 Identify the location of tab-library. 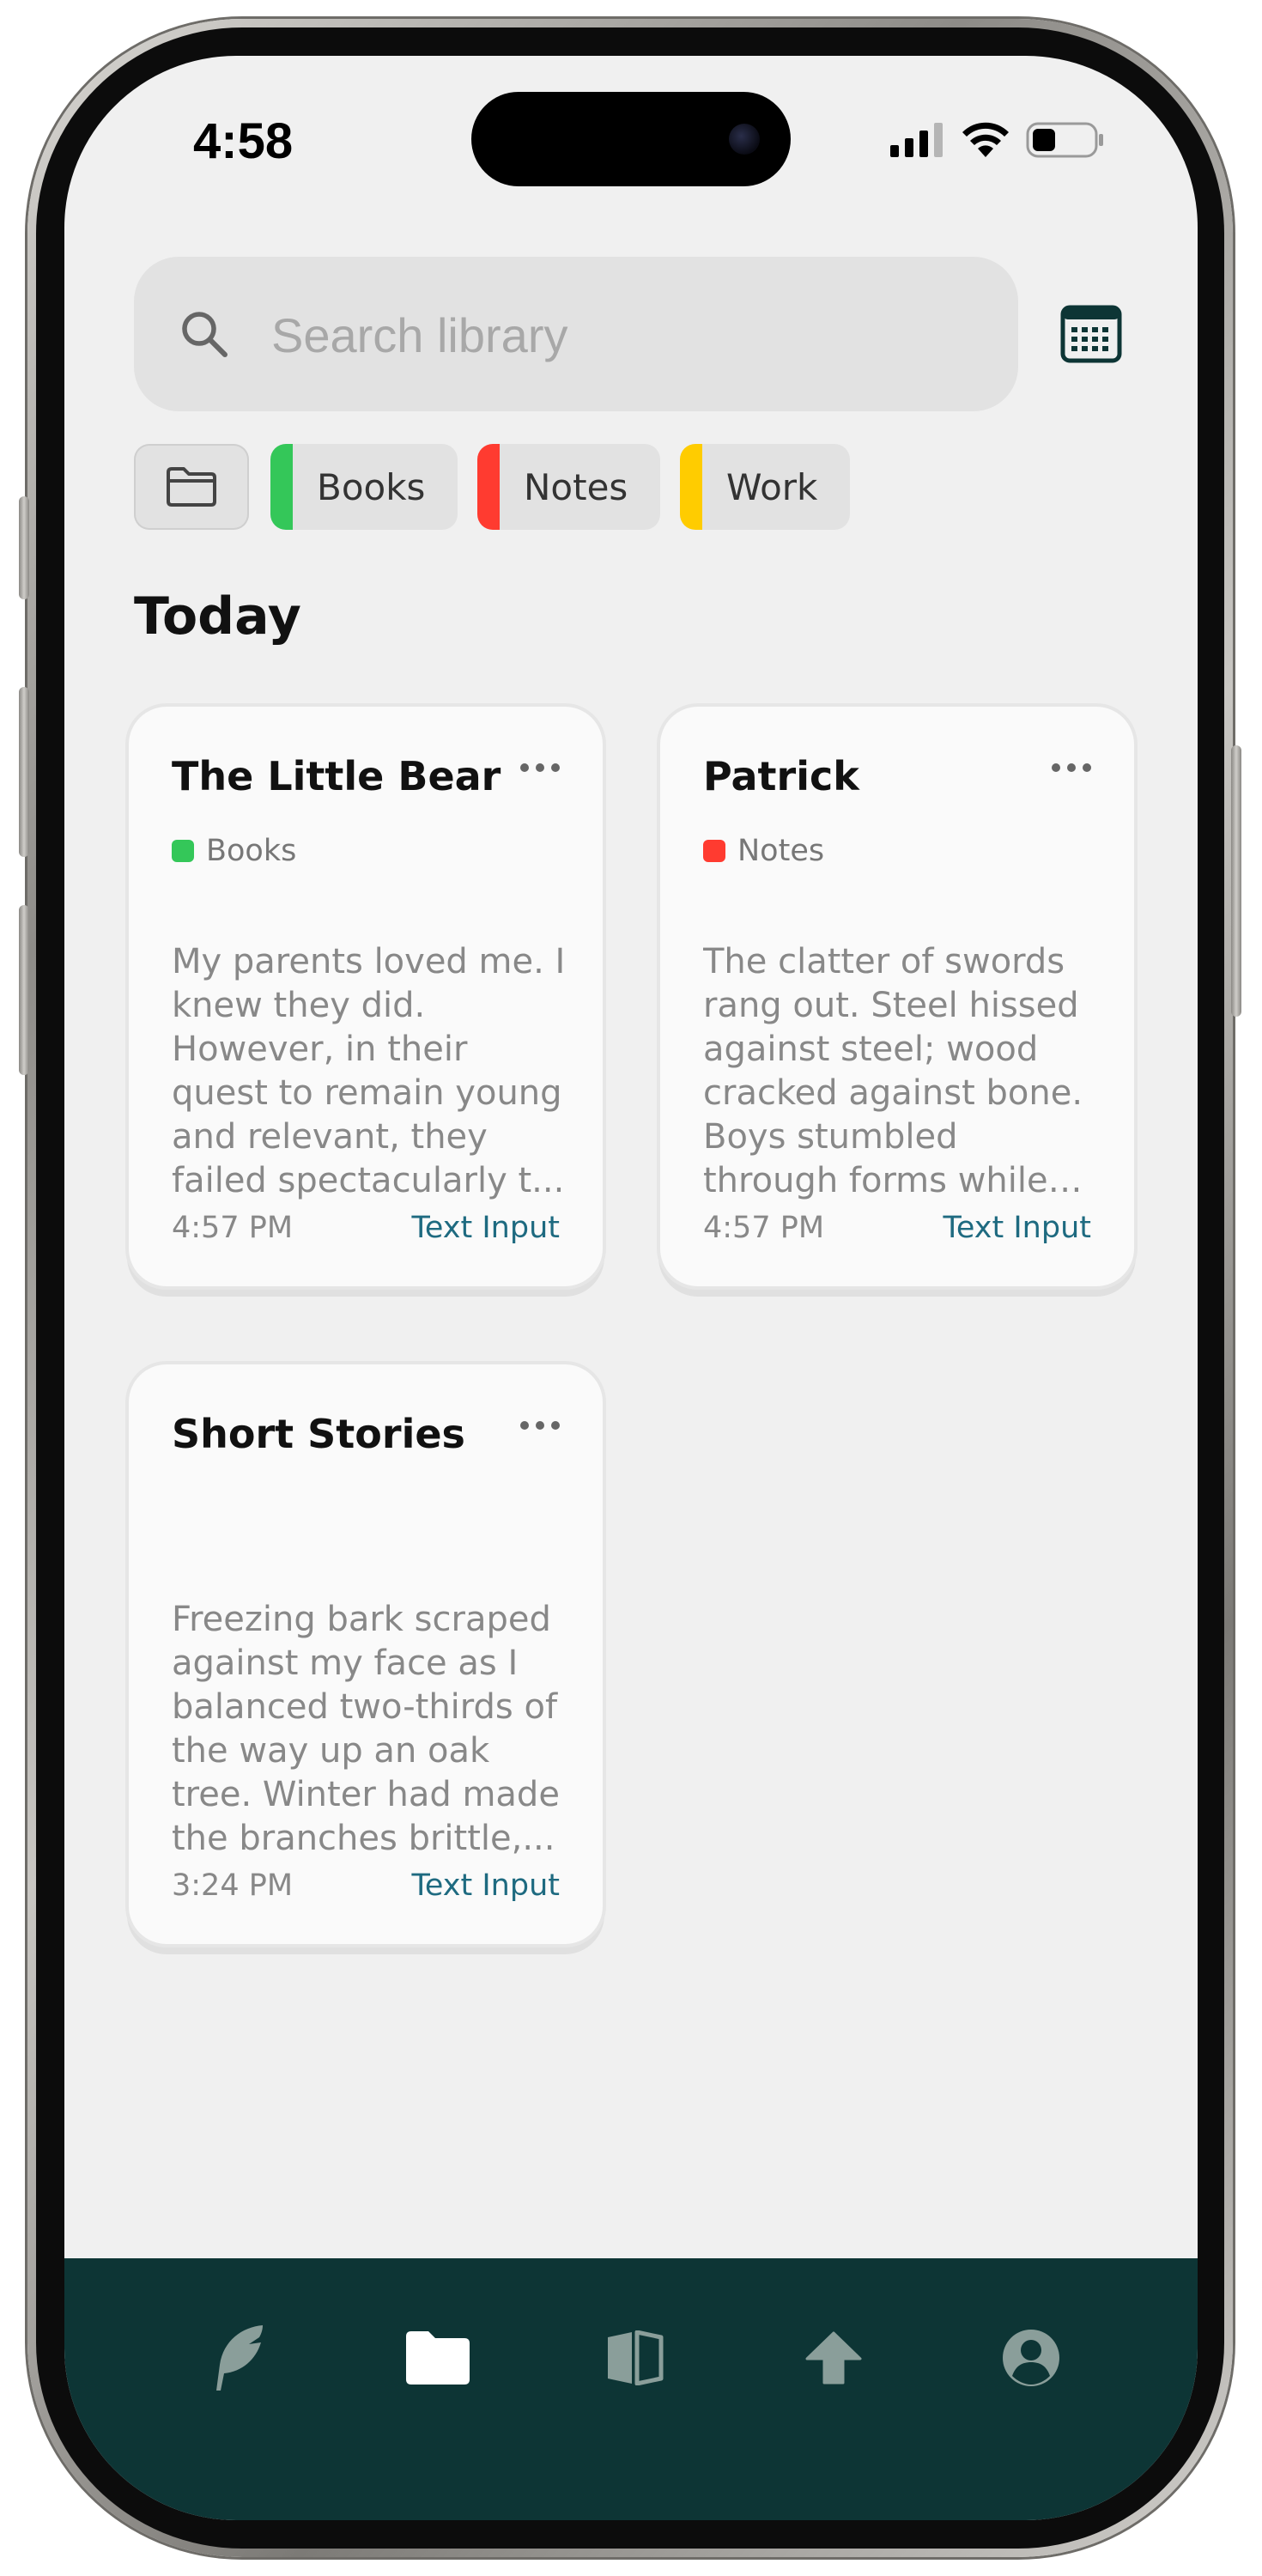
(438, 2358).